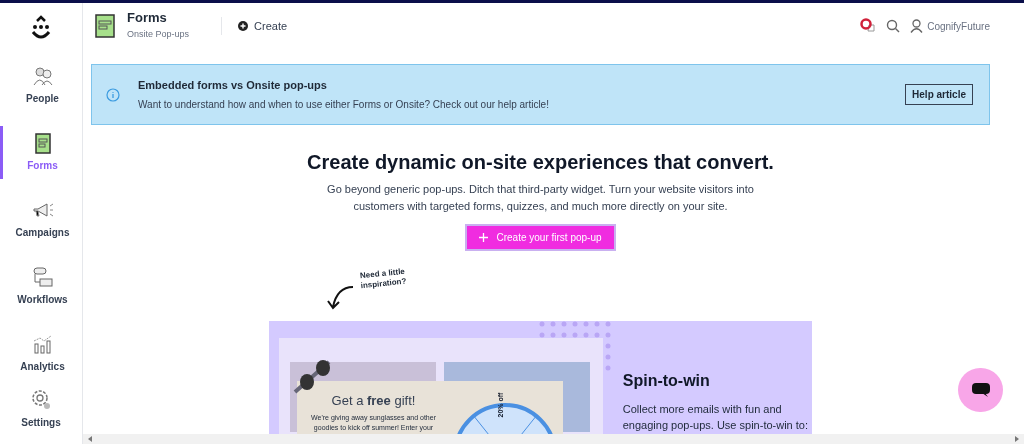 The height and width of the screenshot is (444, 1024). I want to click on help-article-button: Help article, so click(939, 94).